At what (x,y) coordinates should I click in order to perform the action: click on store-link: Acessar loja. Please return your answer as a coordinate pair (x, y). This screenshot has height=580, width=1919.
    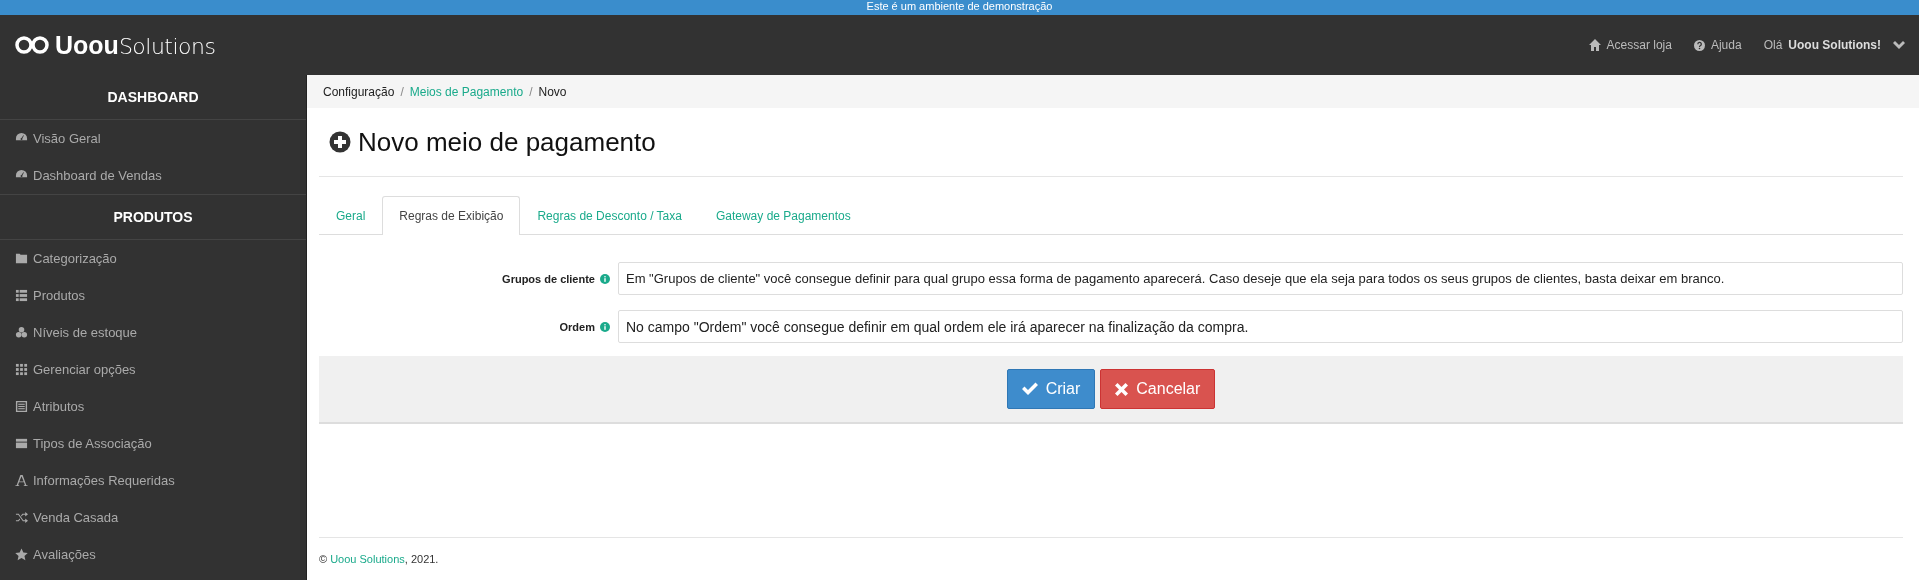
    Looking at the image, I should click on (1630, 45).